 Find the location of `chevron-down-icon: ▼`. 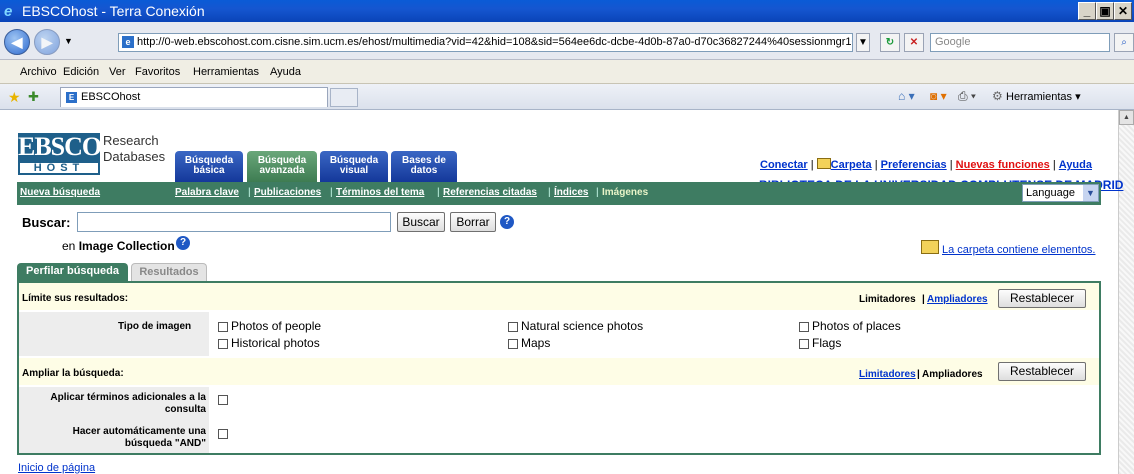

chevron-down-icon: ▼ is located at coordinates (1090, 193).